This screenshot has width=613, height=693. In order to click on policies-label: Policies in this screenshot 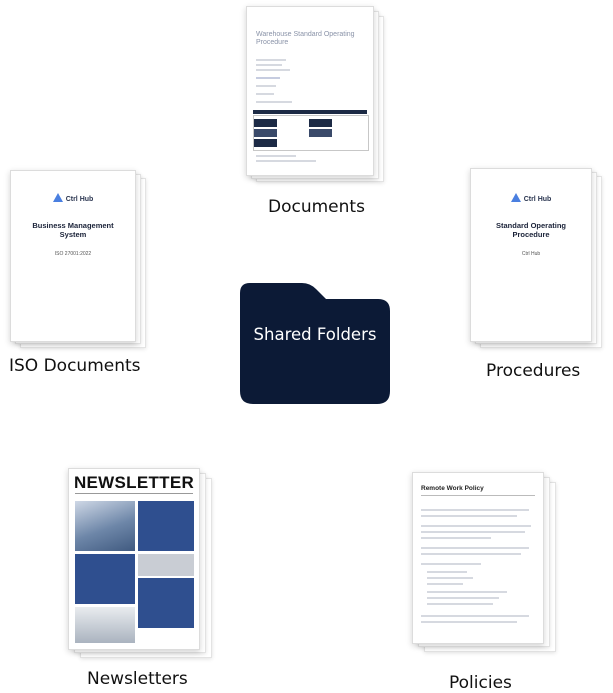, I will do `click(480, 683)`.